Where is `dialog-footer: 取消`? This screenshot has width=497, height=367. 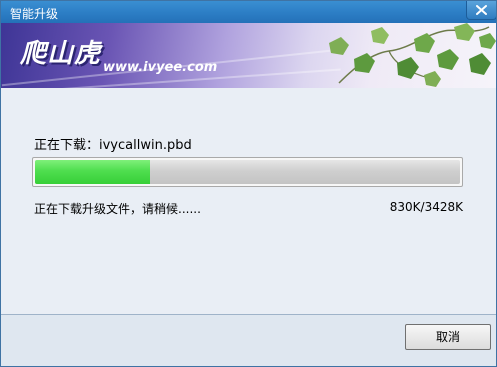
dialog-footer: 取消 is located at coordinates (248, 340).